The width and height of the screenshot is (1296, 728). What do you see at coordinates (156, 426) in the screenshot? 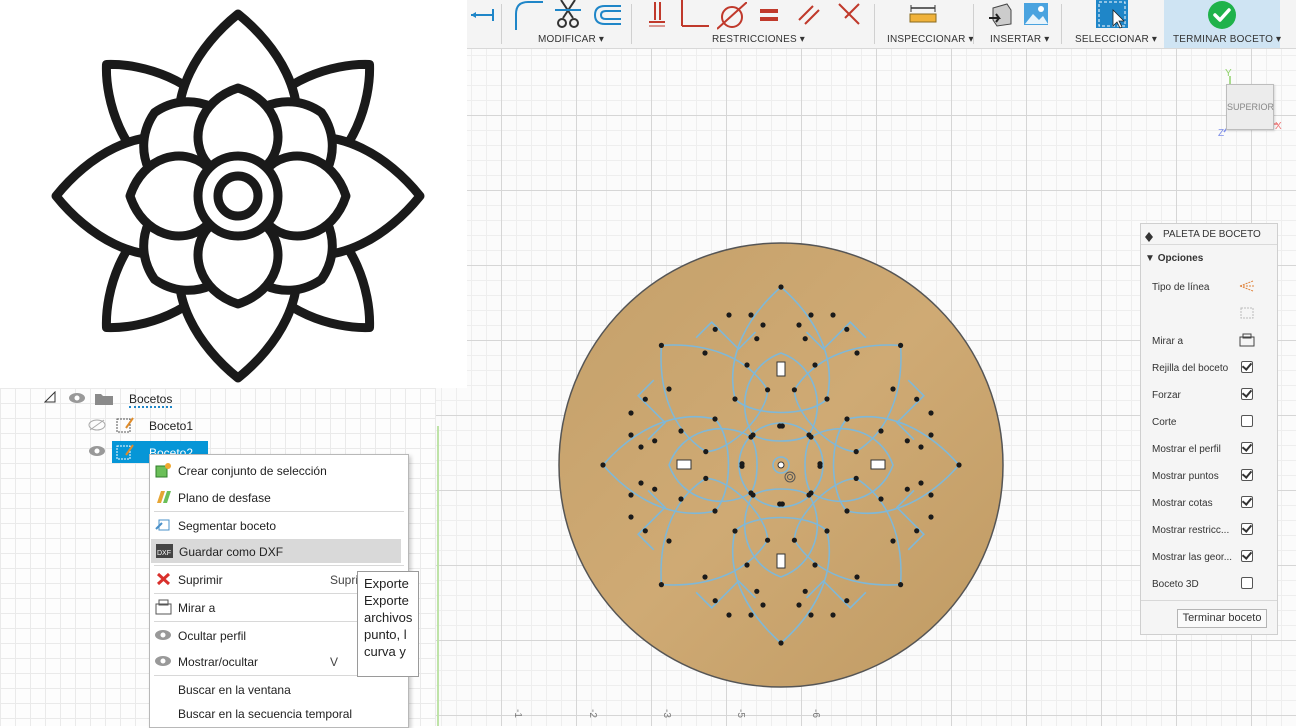
I see `browser-item-boceto1: Boceto1` at bounding box center [156, 426].